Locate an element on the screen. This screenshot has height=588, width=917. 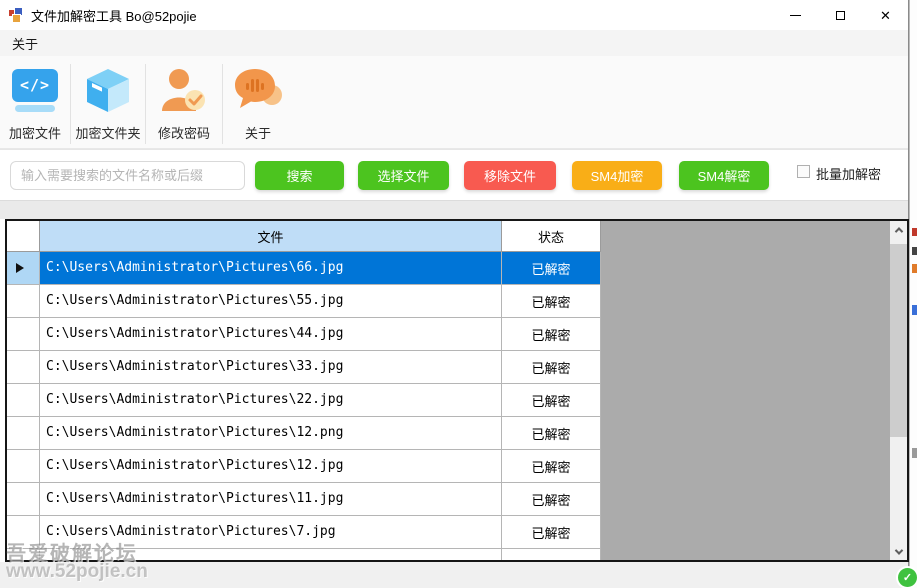
sm4-encrypt-button: SM4加密 is located at coordinates (617, 175).